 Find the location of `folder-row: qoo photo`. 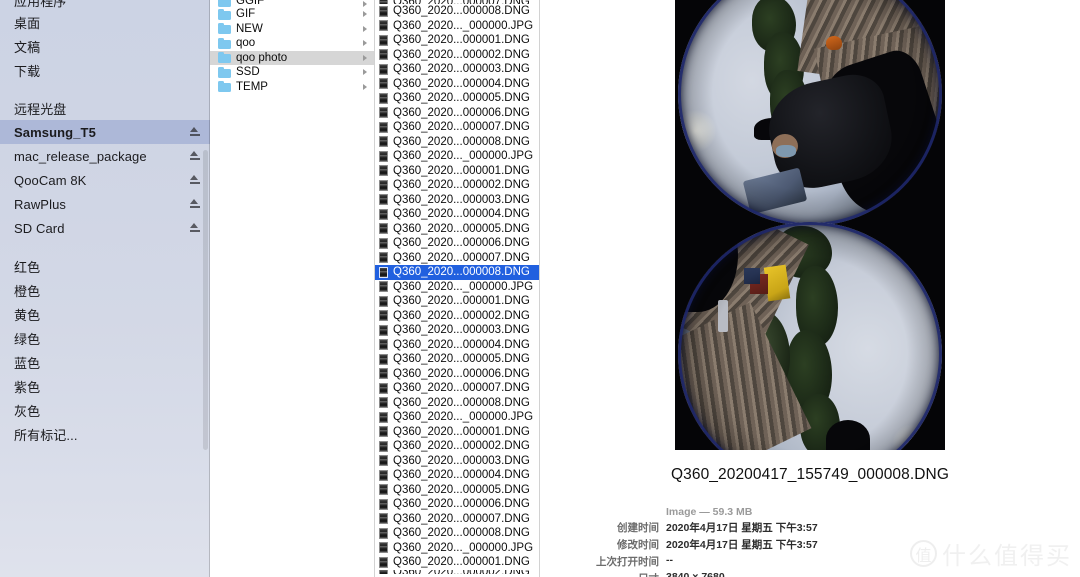

folder-row: qoo photo is located at coordinates (292, 57).